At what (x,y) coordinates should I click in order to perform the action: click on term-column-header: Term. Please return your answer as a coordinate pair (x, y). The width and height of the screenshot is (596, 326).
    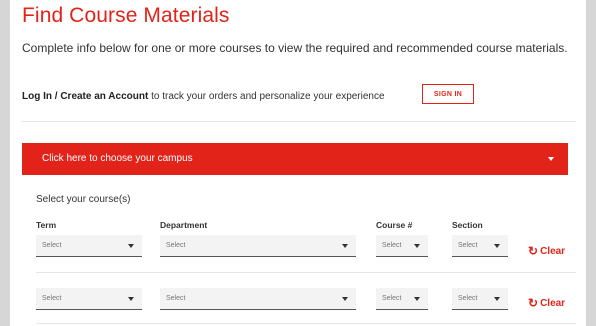
    Looking at the image, I should click on (46, 225).